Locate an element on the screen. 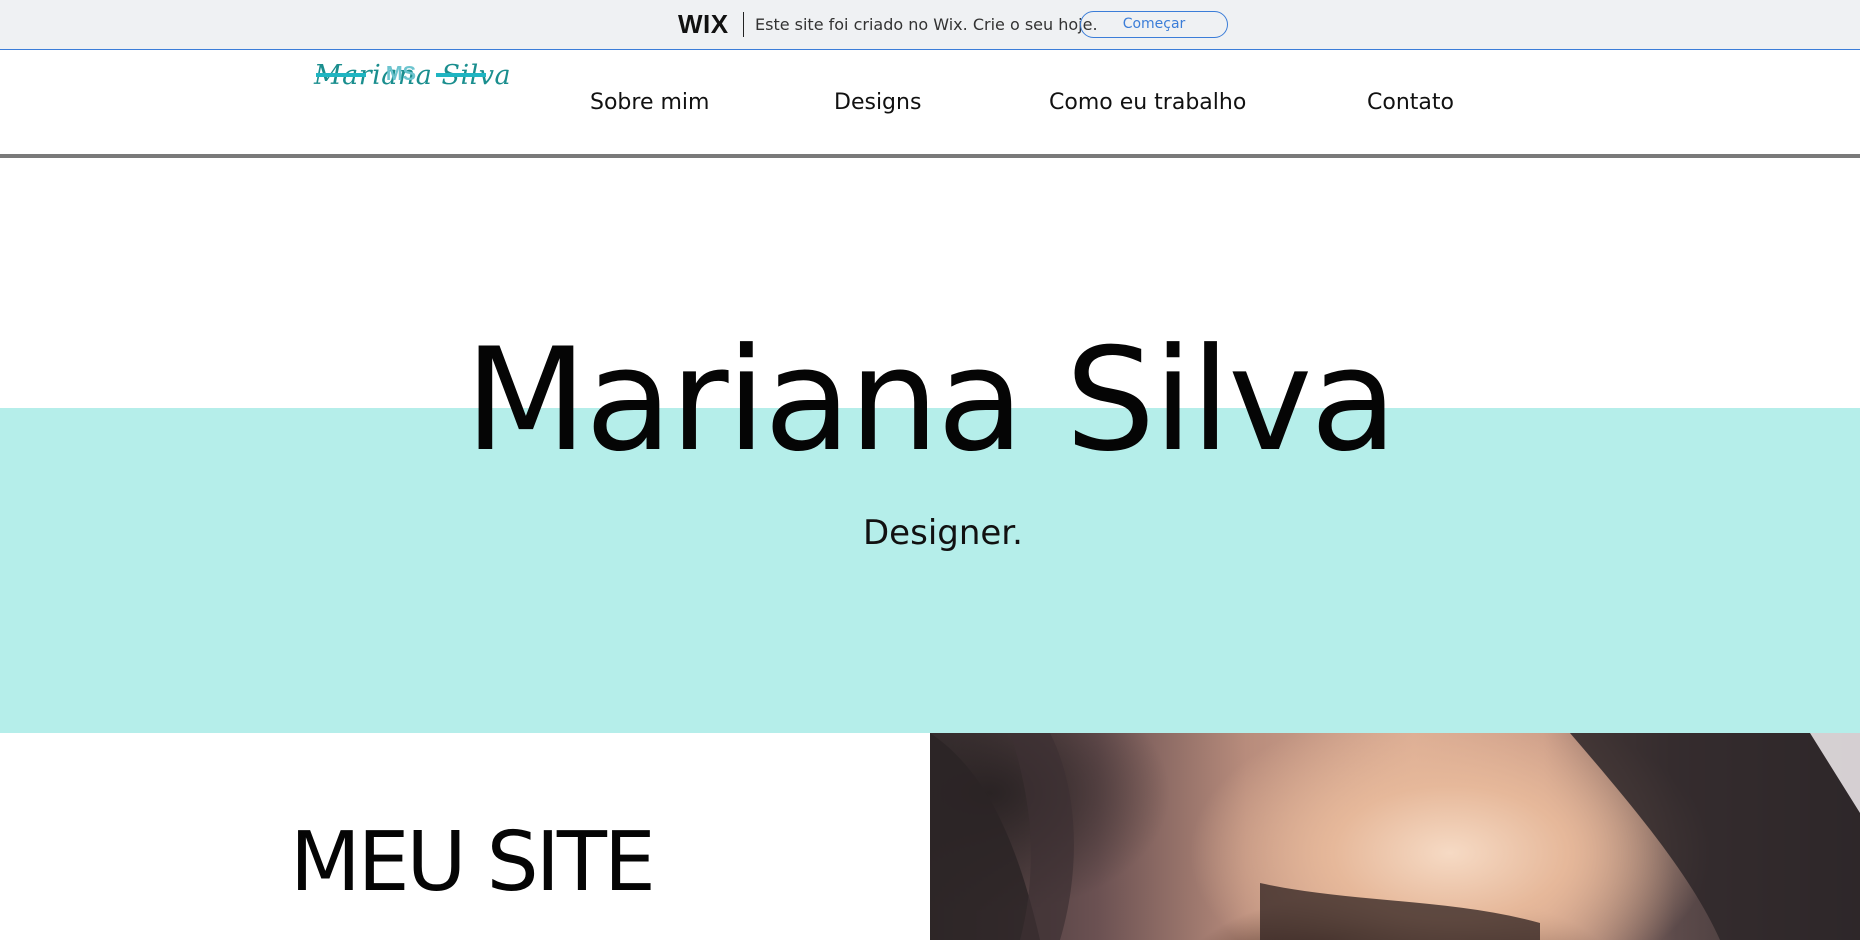 The height and width of the screenshot is (940, 1860). nav-item-sobre-mim: Sobre mim is located at coordinates (649, 102).